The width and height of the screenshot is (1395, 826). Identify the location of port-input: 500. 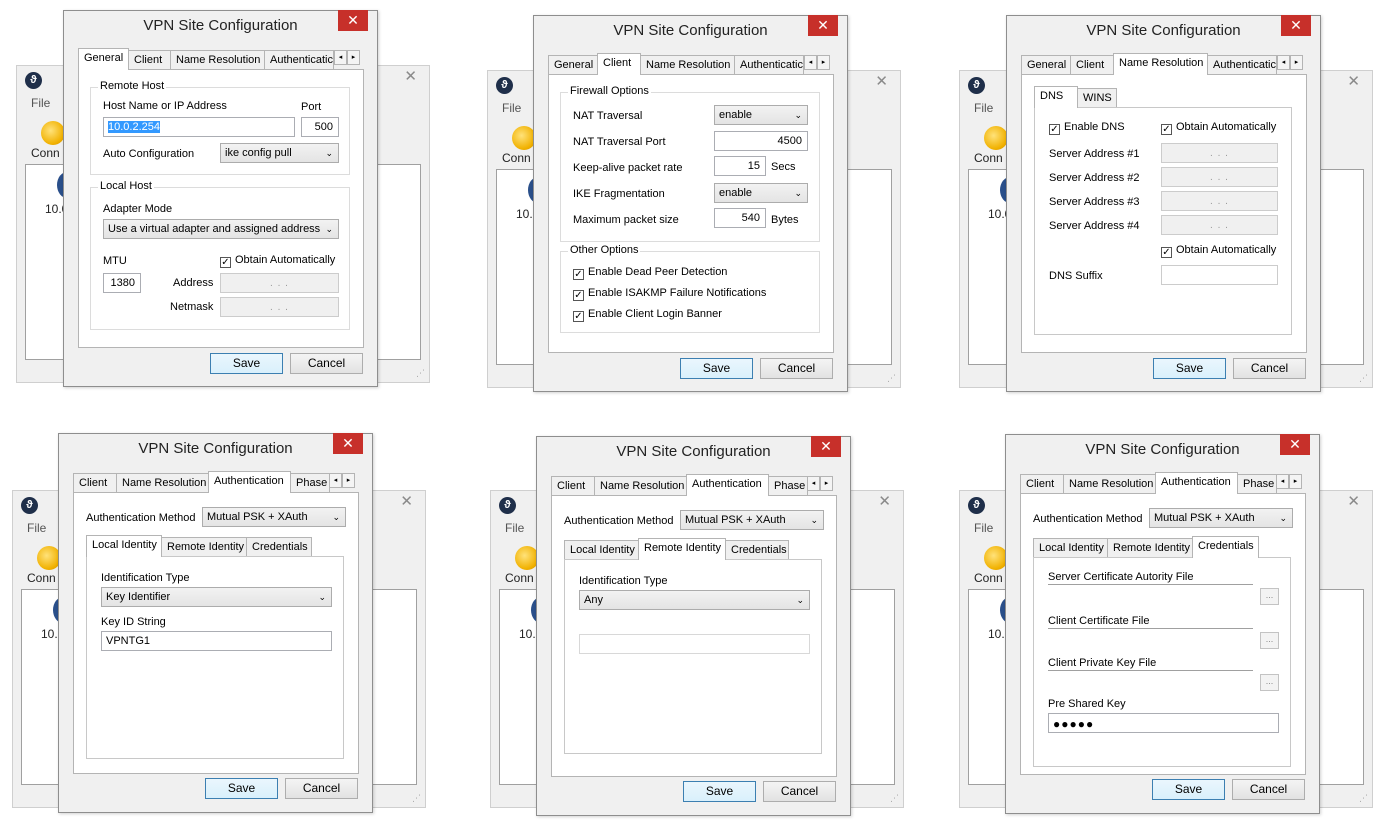
(320, 127).